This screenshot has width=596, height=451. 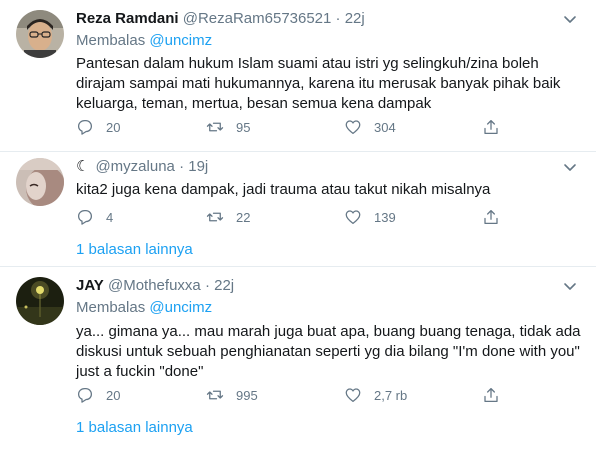 I want to click on moon-icon: ☾, so click(x=83, y=166).